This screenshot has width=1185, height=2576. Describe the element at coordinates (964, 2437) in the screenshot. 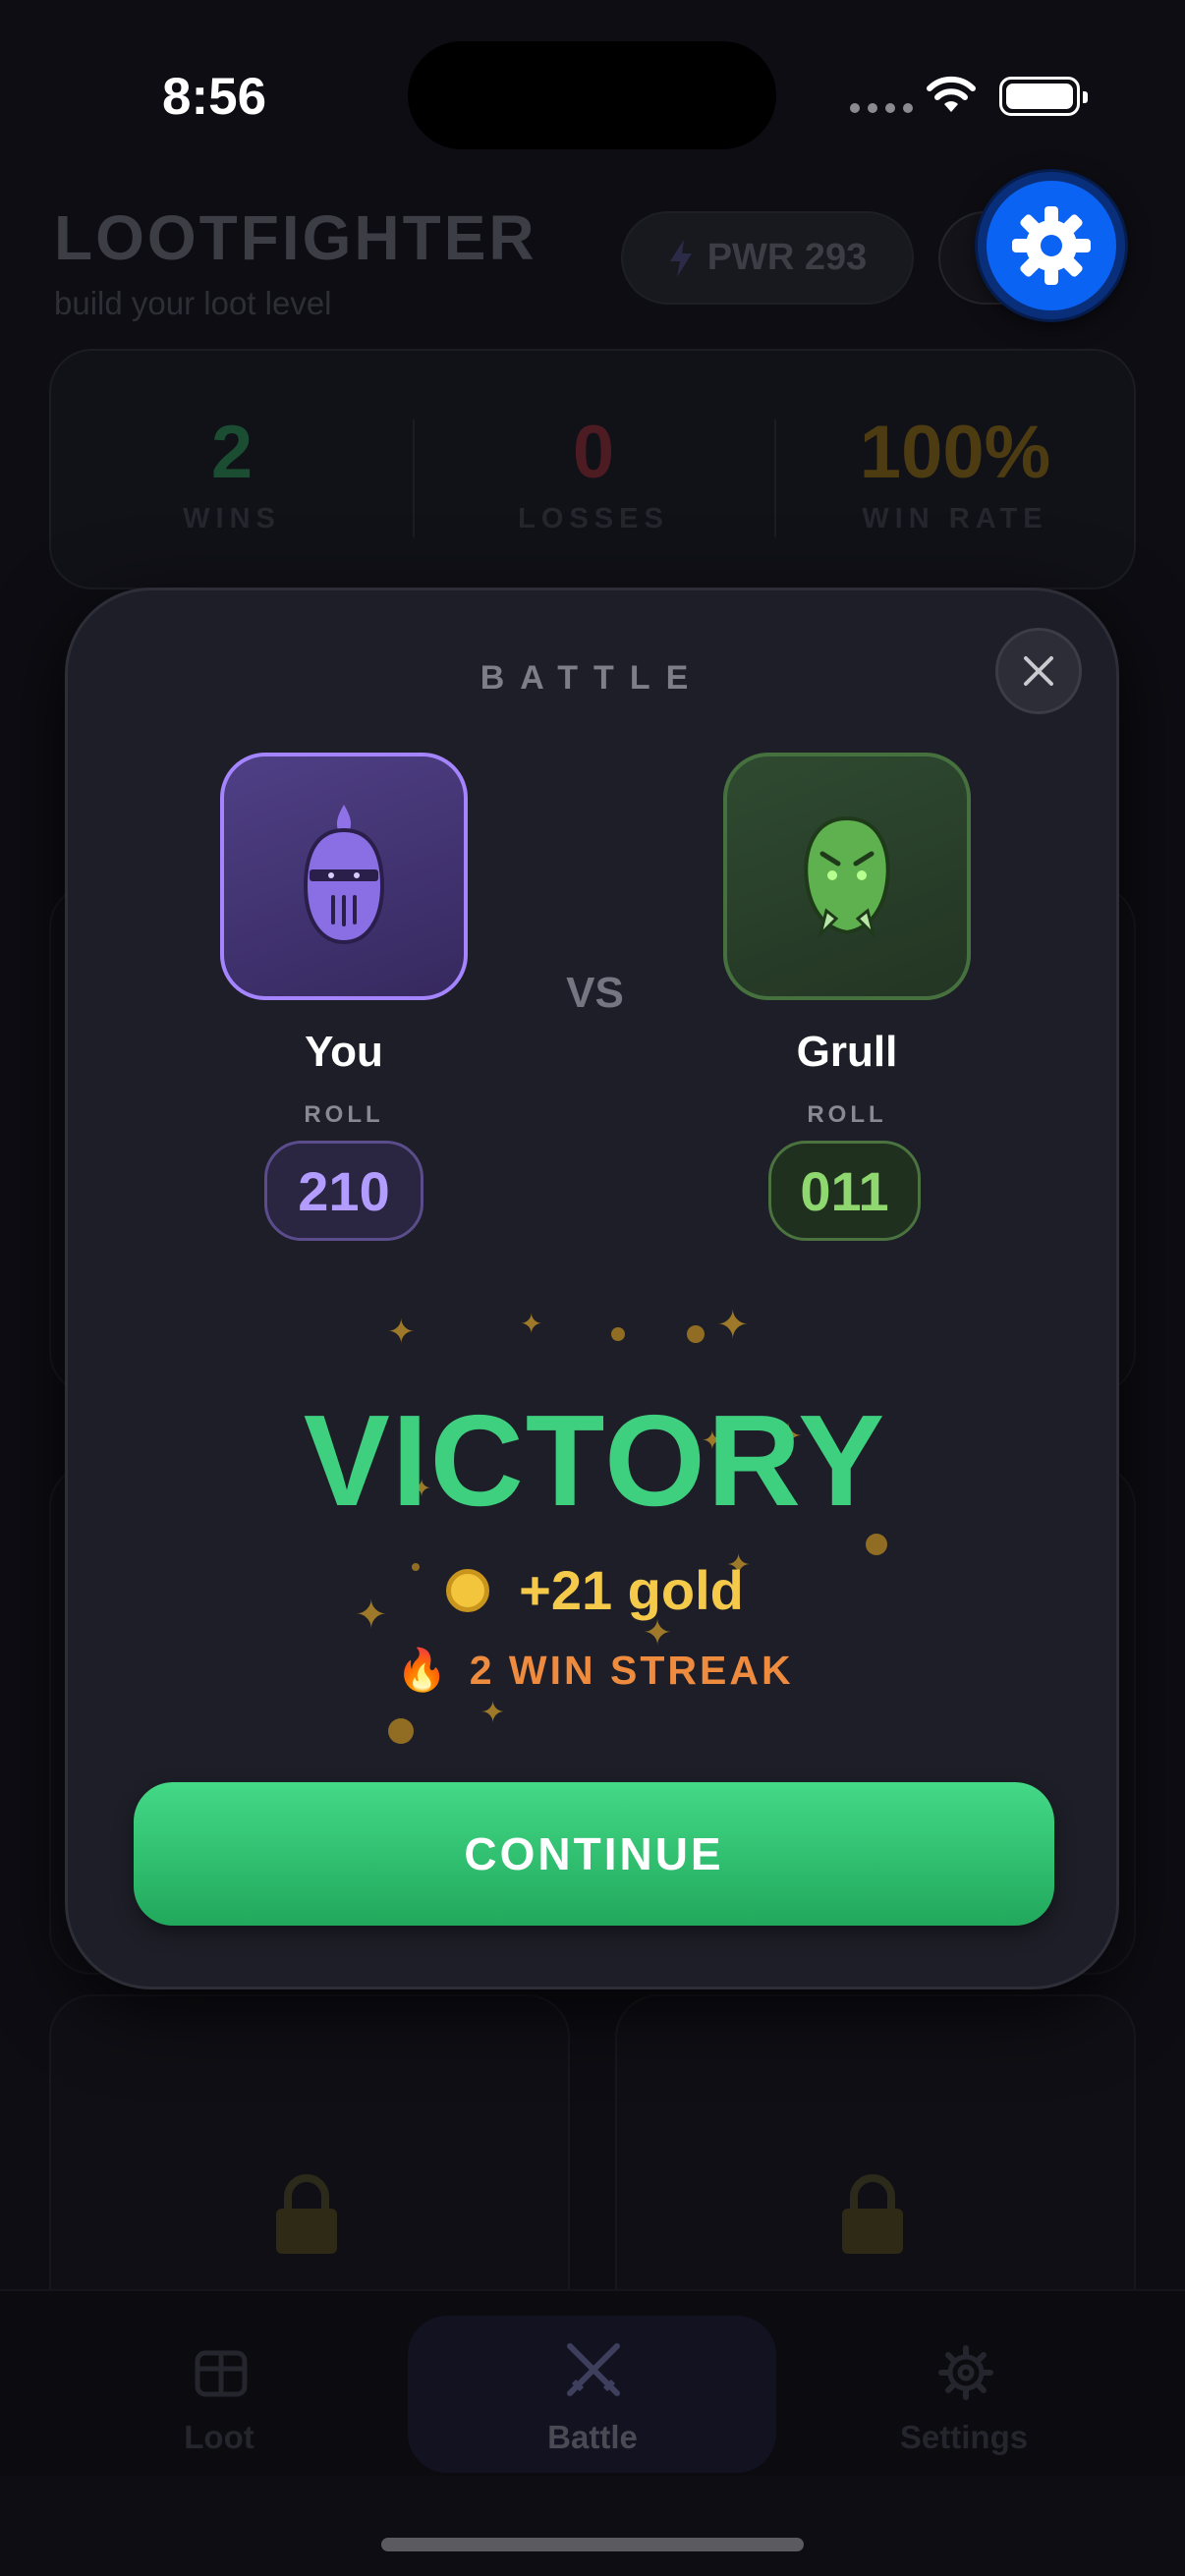

I see `tab-label: Settings` at that location.